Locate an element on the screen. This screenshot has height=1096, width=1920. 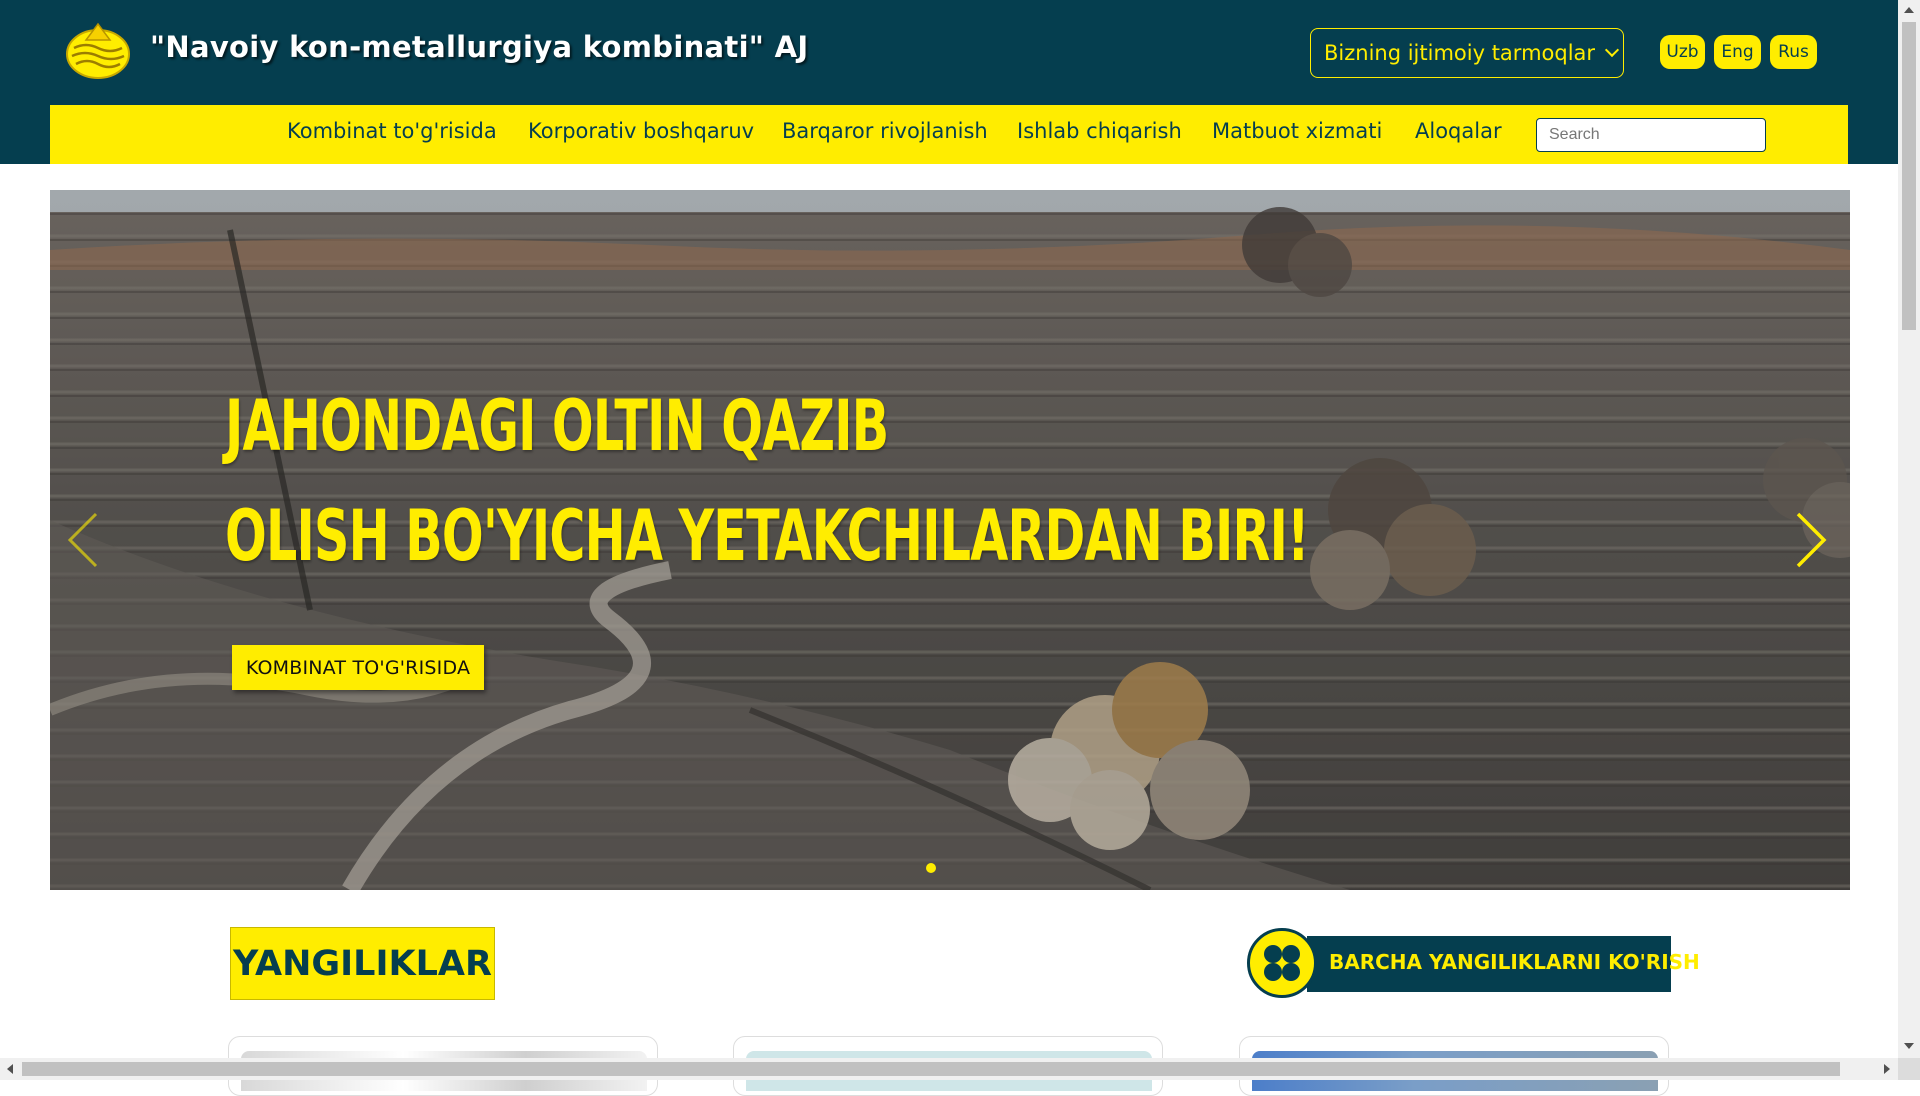
language-rus-button: Rus is located at coordinates (1793, 52).